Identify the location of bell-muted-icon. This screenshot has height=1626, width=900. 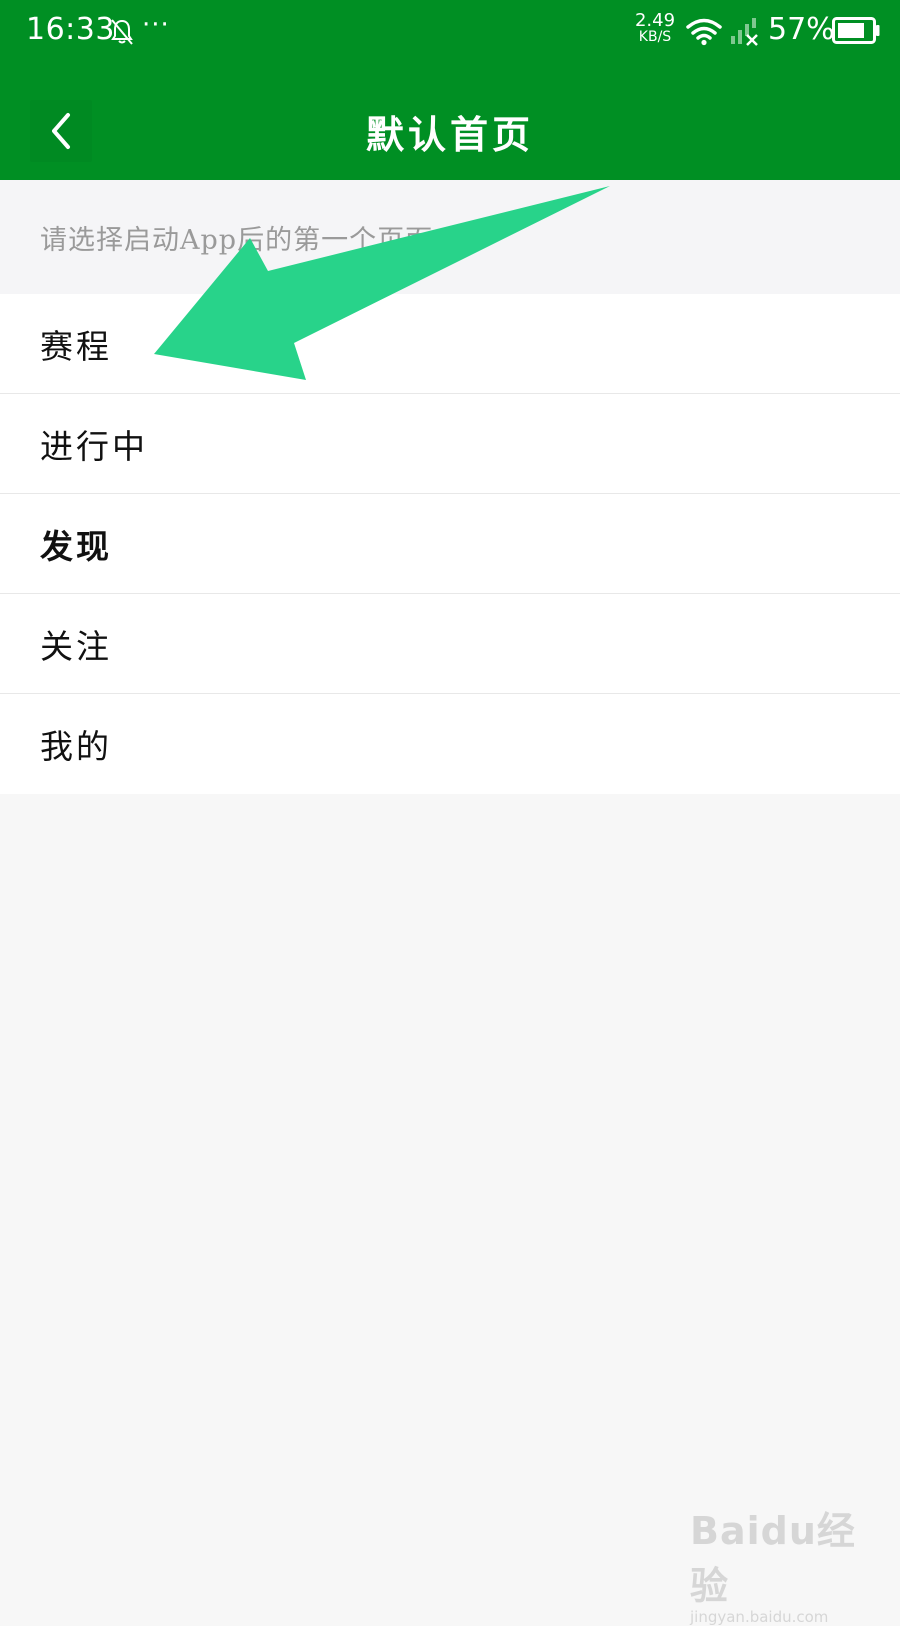
(122, 32).